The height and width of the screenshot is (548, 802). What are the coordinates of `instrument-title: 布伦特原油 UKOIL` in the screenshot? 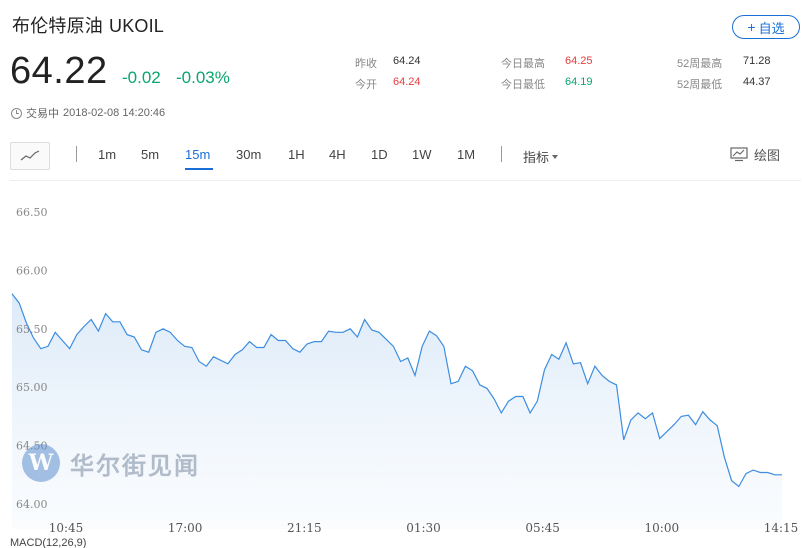 It's located at (88, 25).